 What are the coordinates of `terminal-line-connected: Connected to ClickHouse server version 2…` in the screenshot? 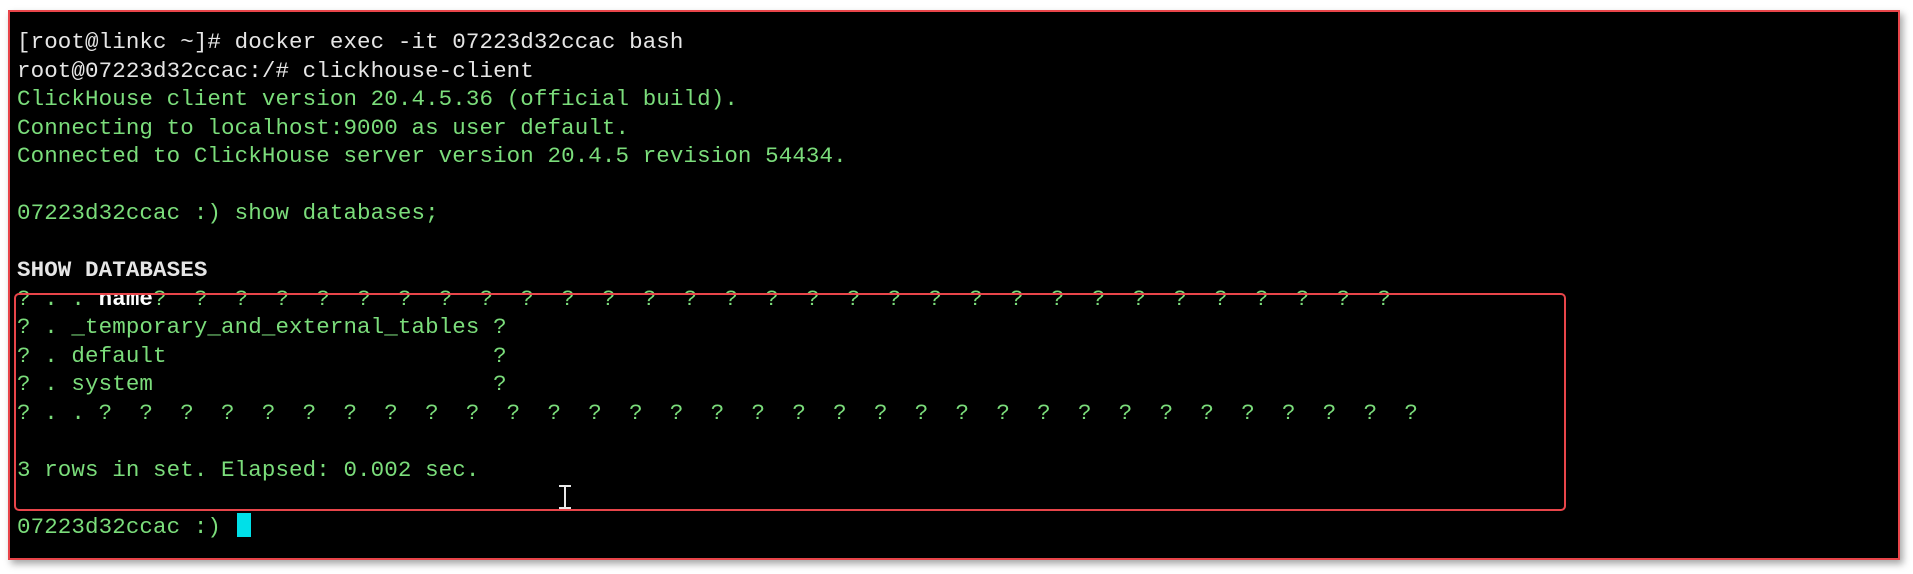 It's located at (432, 156).